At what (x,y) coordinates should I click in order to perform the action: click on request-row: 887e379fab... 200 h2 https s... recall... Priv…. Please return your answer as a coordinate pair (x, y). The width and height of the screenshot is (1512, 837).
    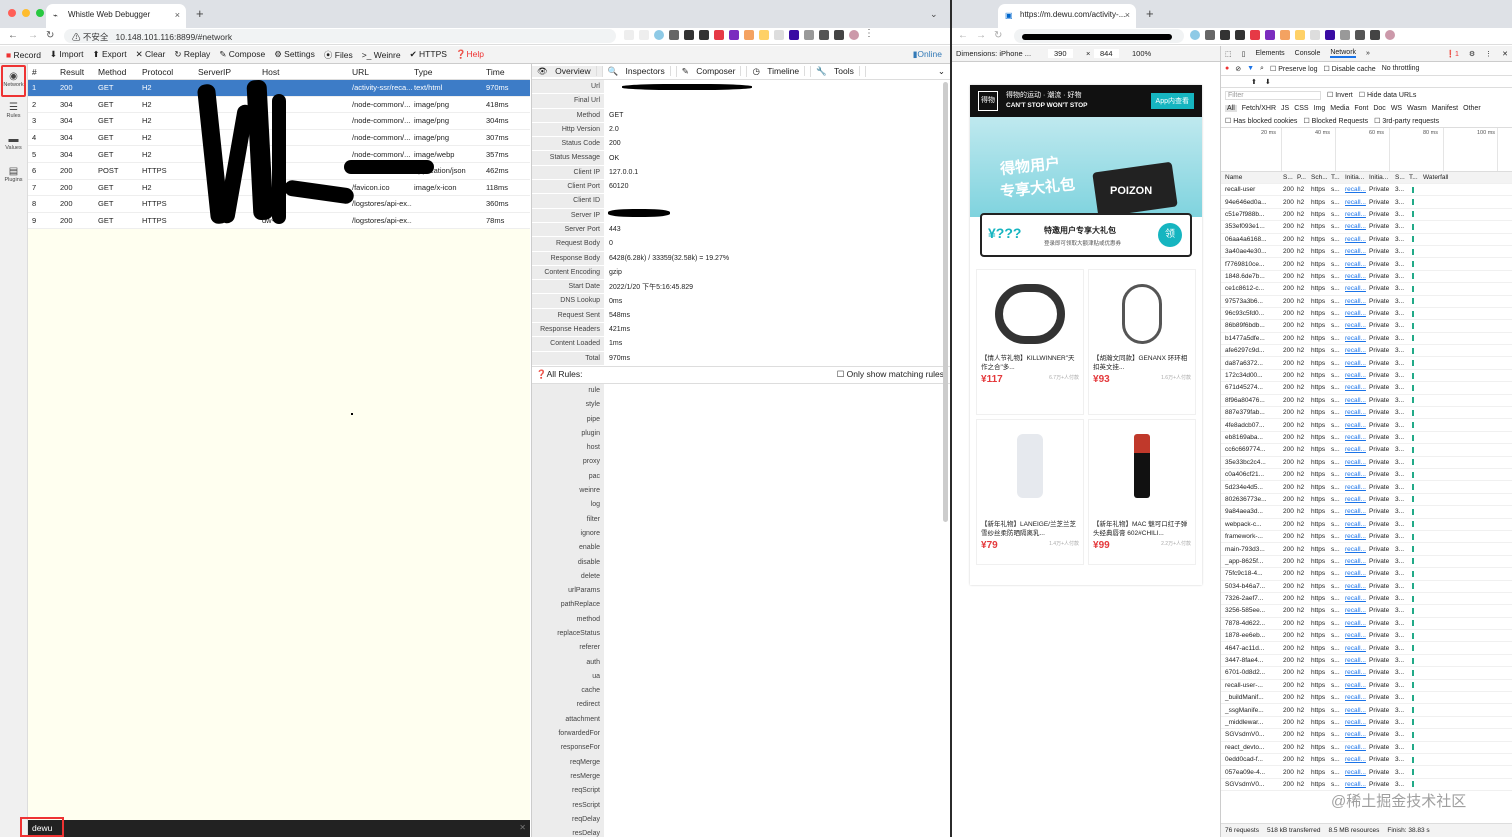
    Looking at the image, I should click on (1366, 413).